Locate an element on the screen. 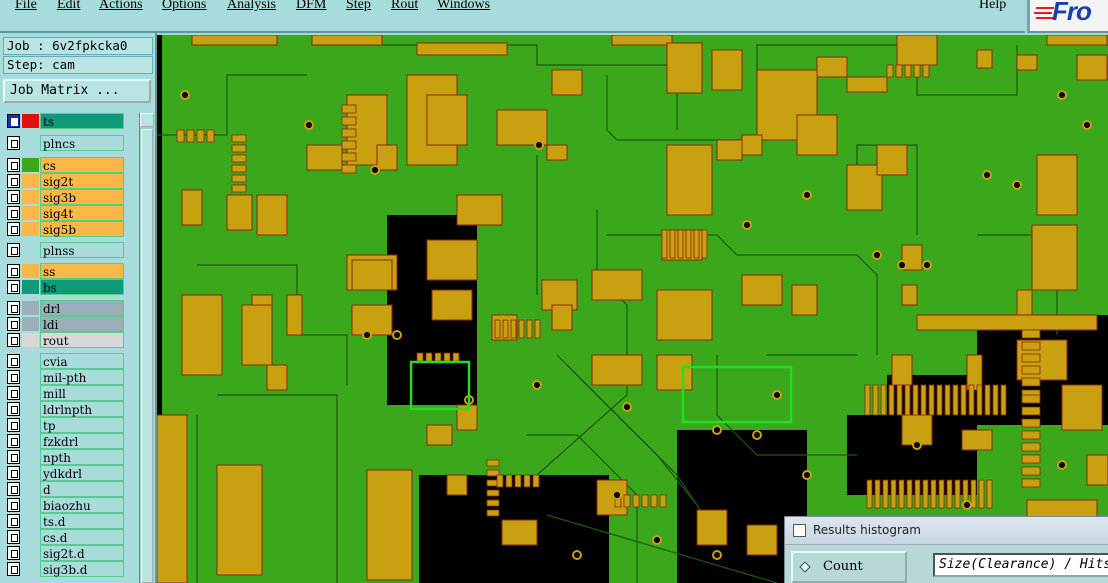 The width and height of the screenshot is (1108, 583). layer-row-sig3b-d: sig3b.d is located at coordinates (65, 569).